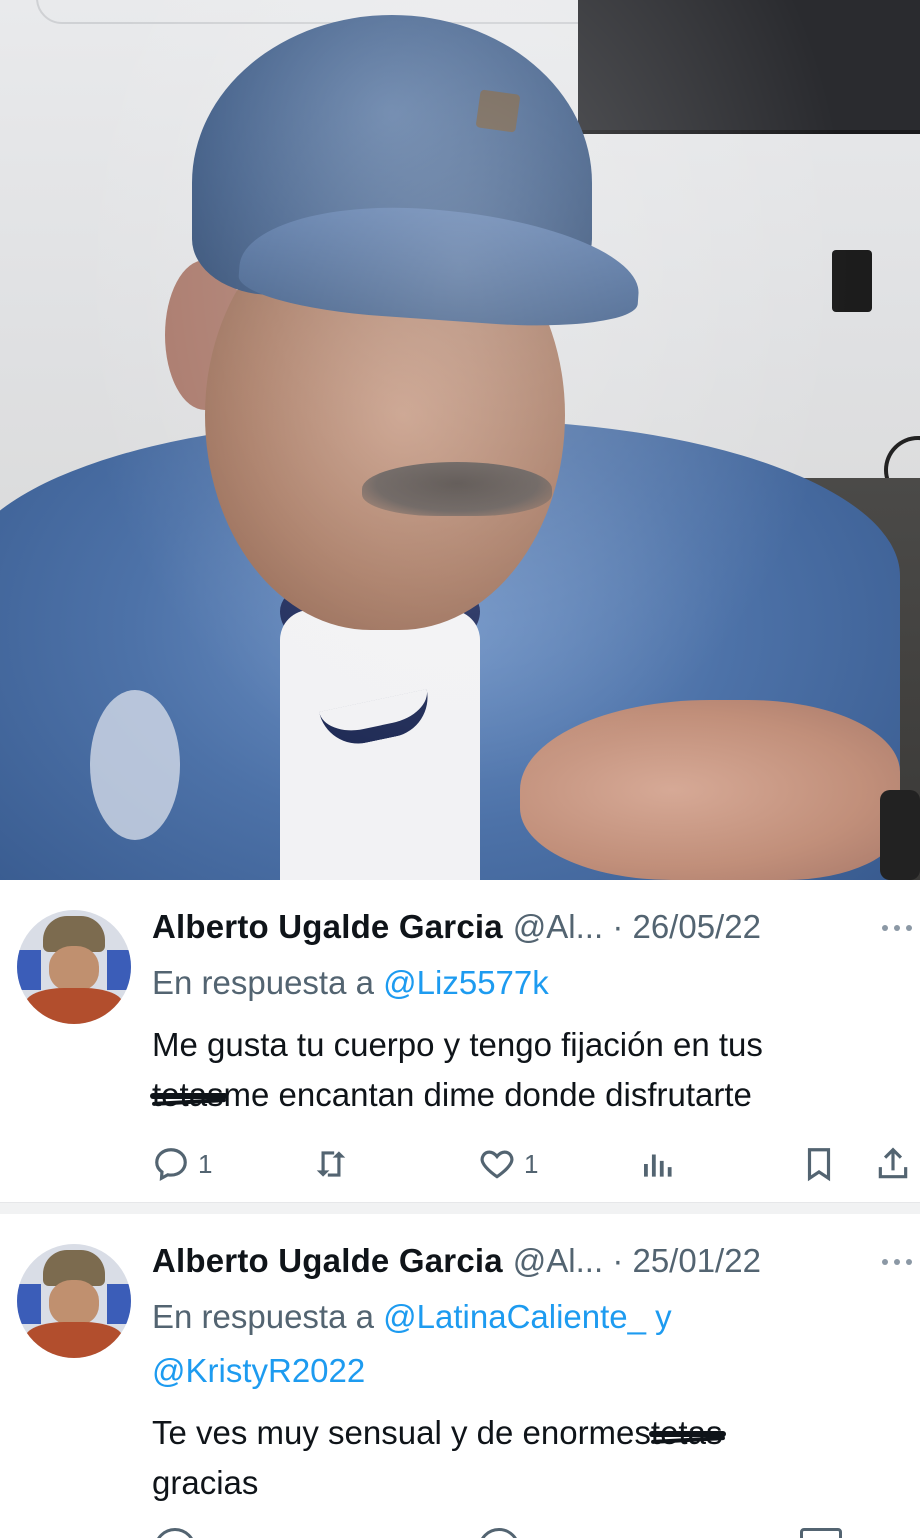 The width and height of the screenshot is (920, 1538). I want to click on reply-button: 1, so click(182, 1164).